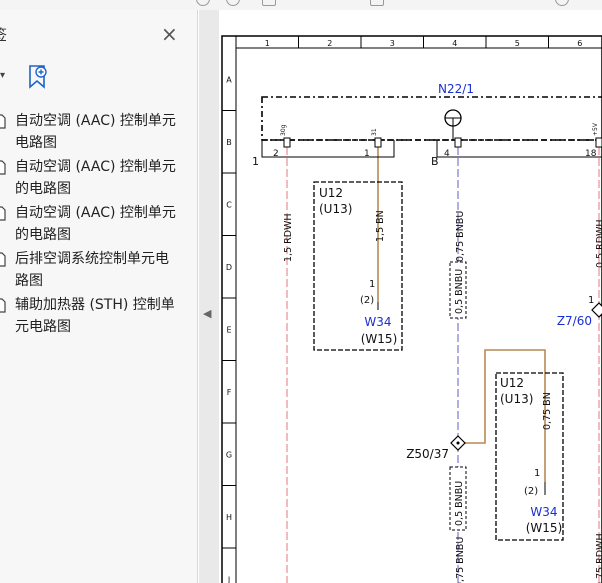 The width and height of the screenshot is (602, 583). I want to click on connector-side-label: 1, so click(255, 161).